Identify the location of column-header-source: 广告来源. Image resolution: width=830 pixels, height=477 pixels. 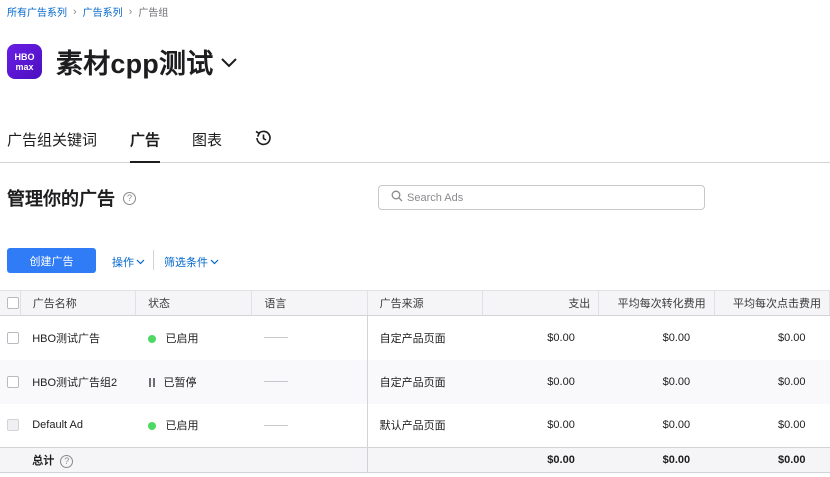
(425, 303).